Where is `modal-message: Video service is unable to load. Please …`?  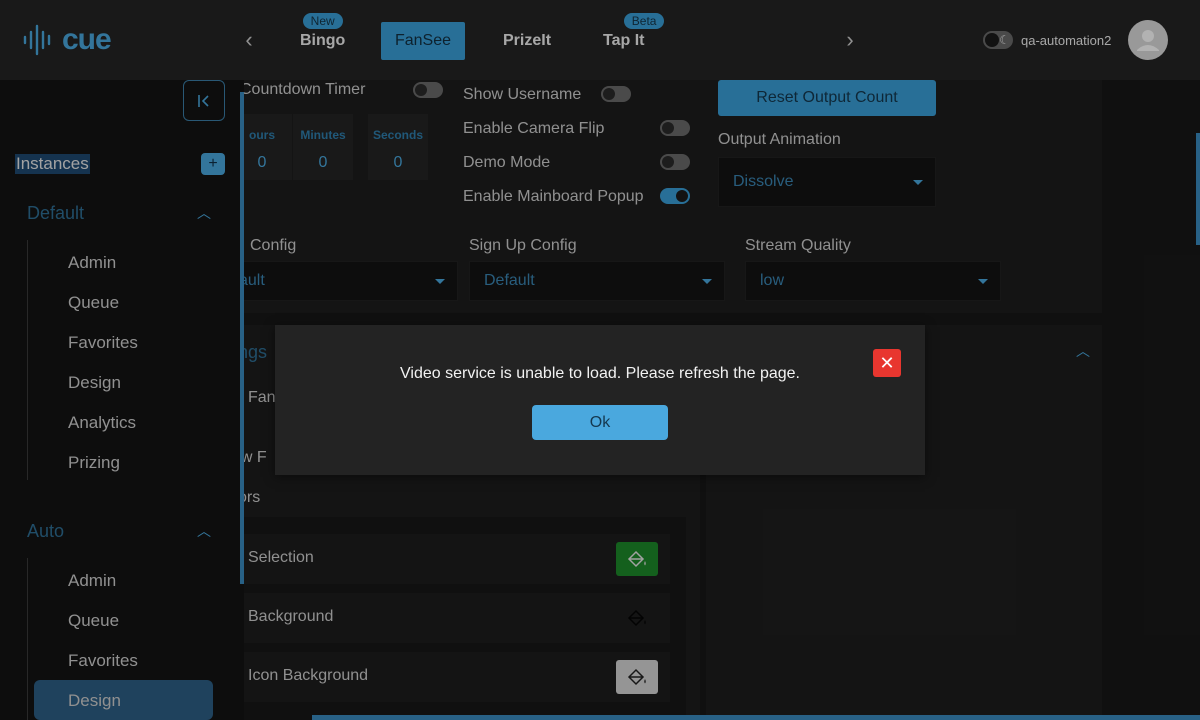
modal-message: Video service is unable to load. Please … is located at coordinates (600, 373).